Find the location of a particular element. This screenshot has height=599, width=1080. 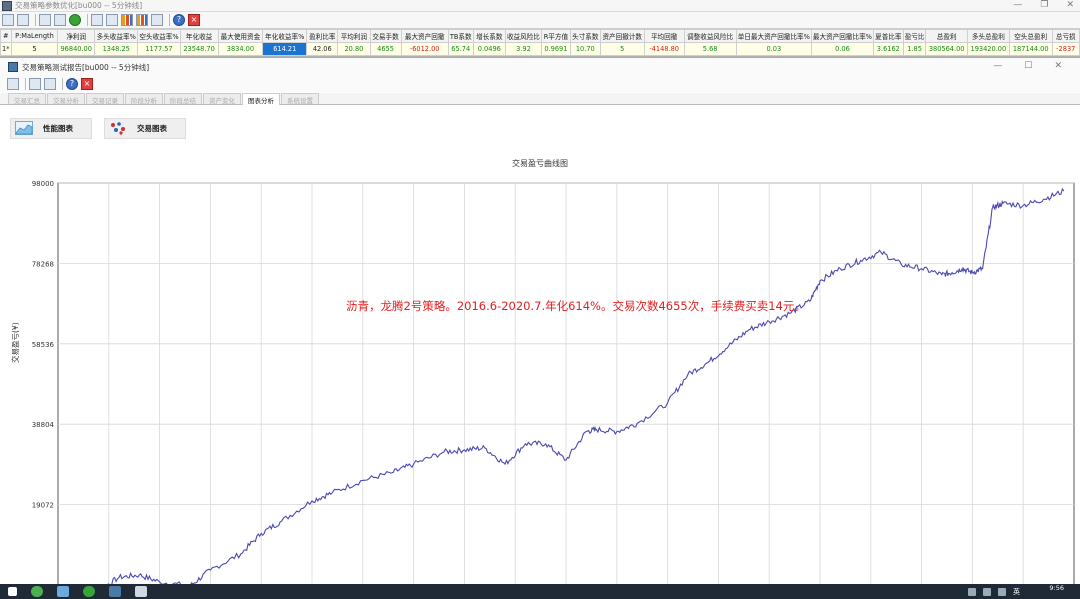

bar-chart-icon is located at coordinates (127, 20).